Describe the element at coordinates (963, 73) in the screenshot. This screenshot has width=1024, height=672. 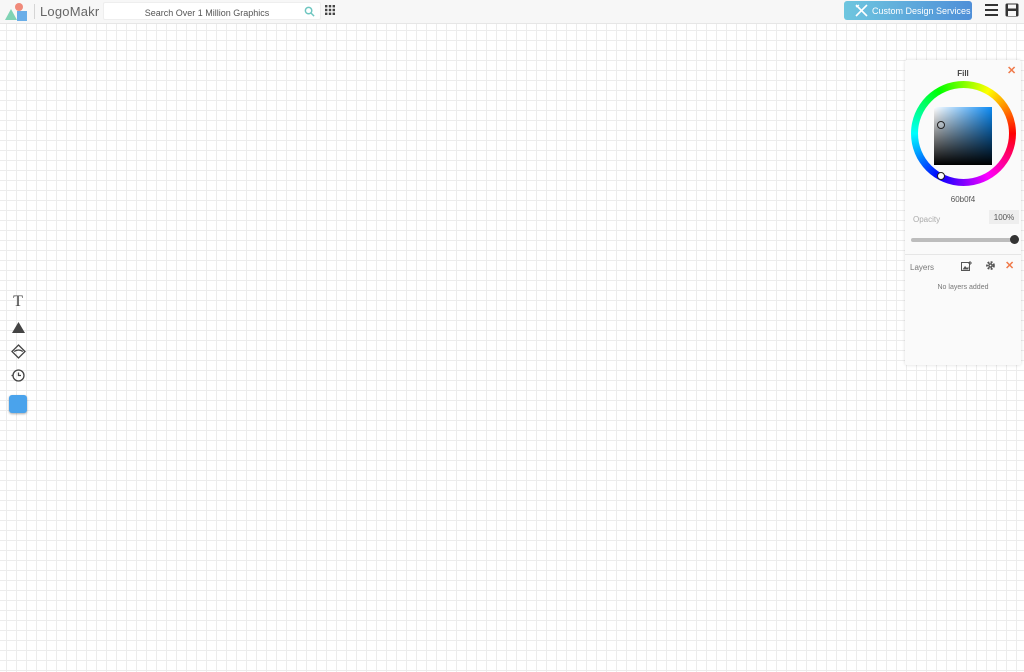
I see `fill-title: Fill` at that location.